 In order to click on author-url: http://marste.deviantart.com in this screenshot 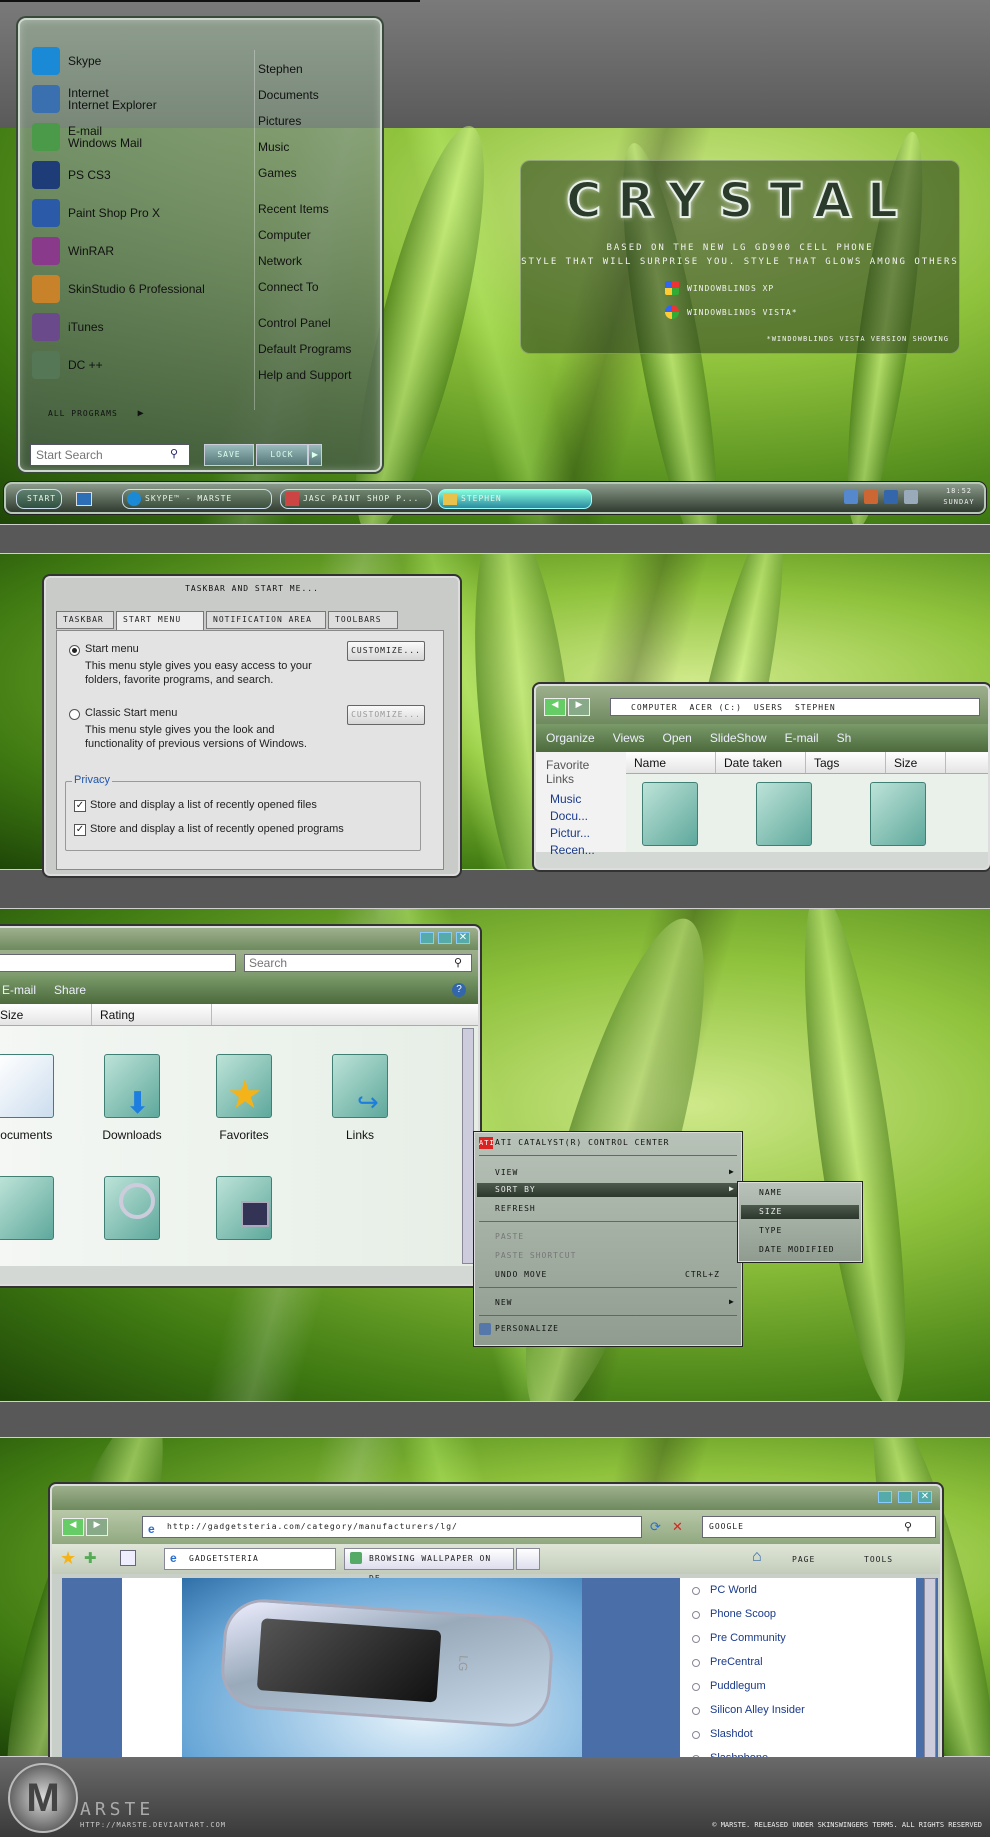, I will do `click(153, 1825)`.